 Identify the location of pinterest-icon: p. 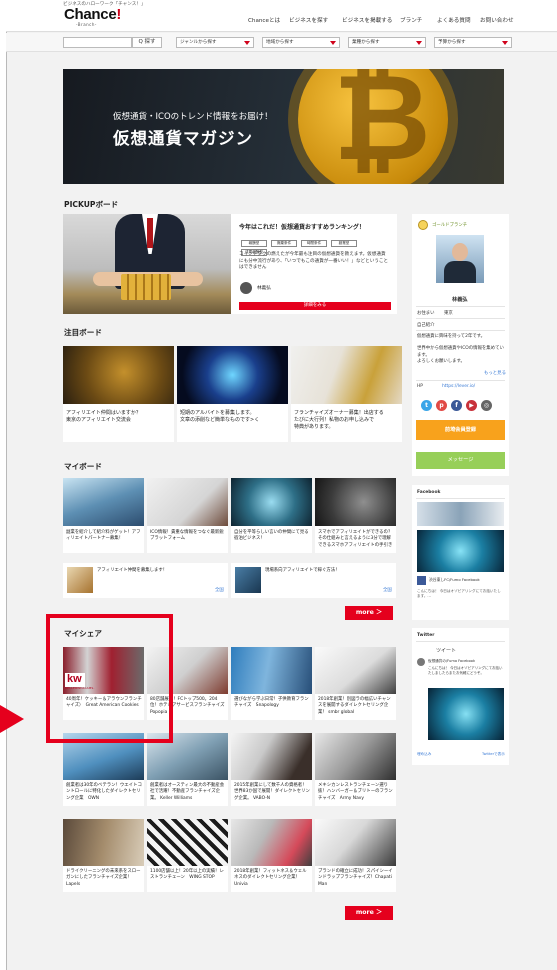
(441, 405).